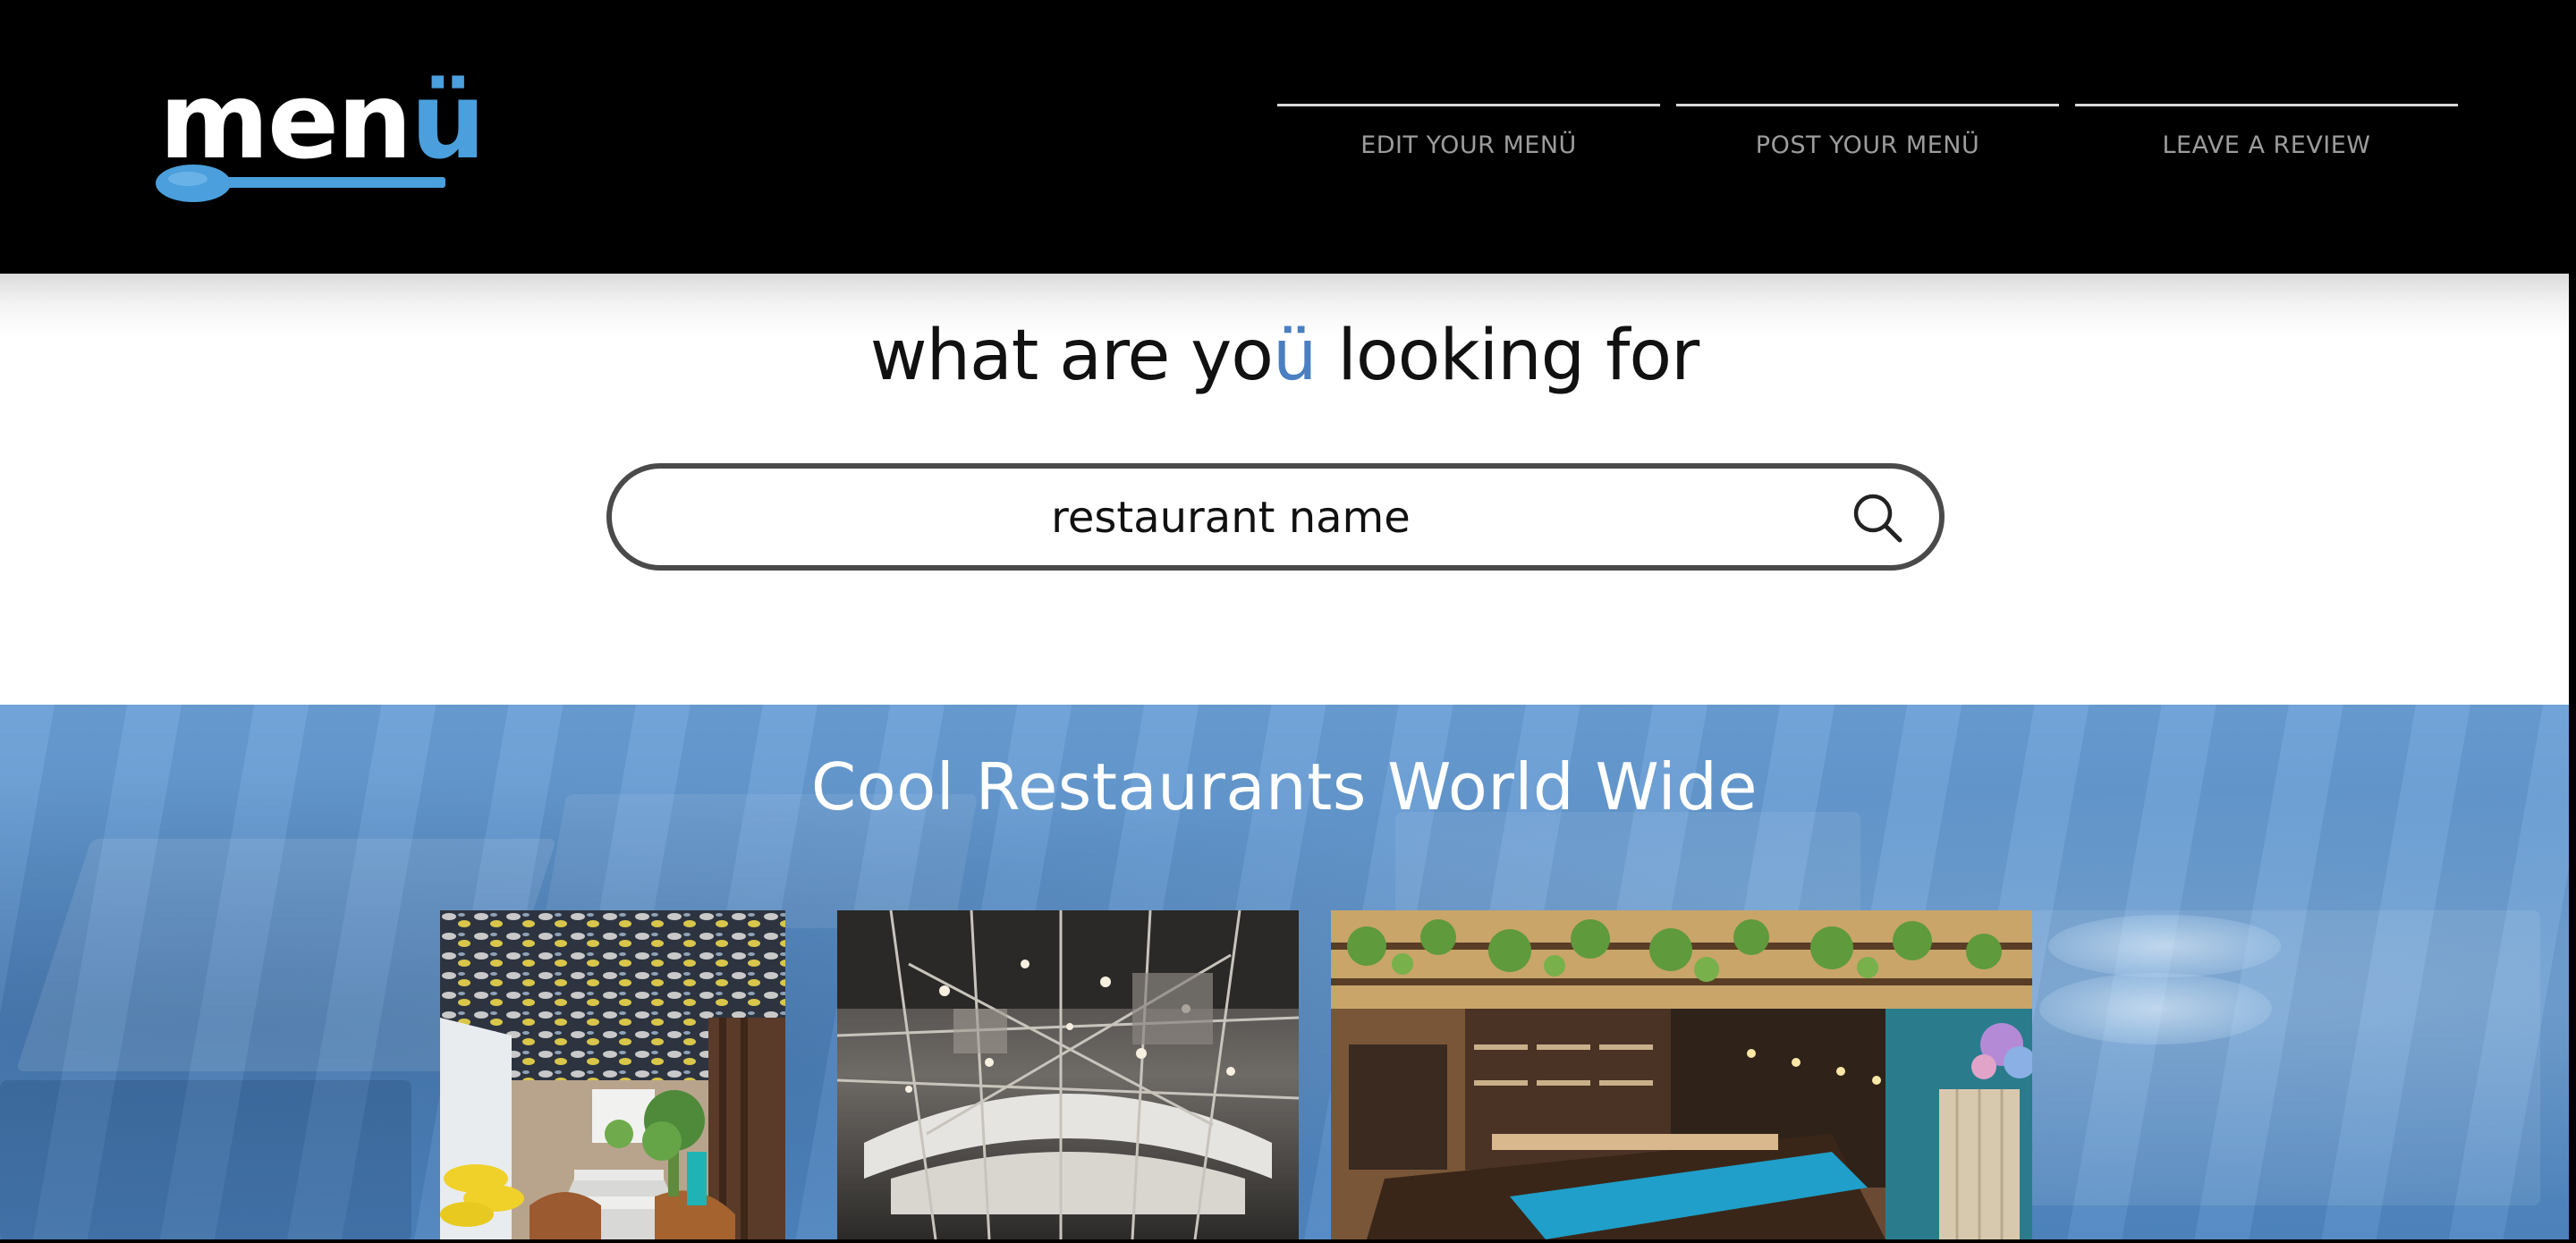 This screenshot has height=1243, width=2576. I want to click on nav-edit-your-menu: EDIT YOUR MENÜ, so click(1468, 139).